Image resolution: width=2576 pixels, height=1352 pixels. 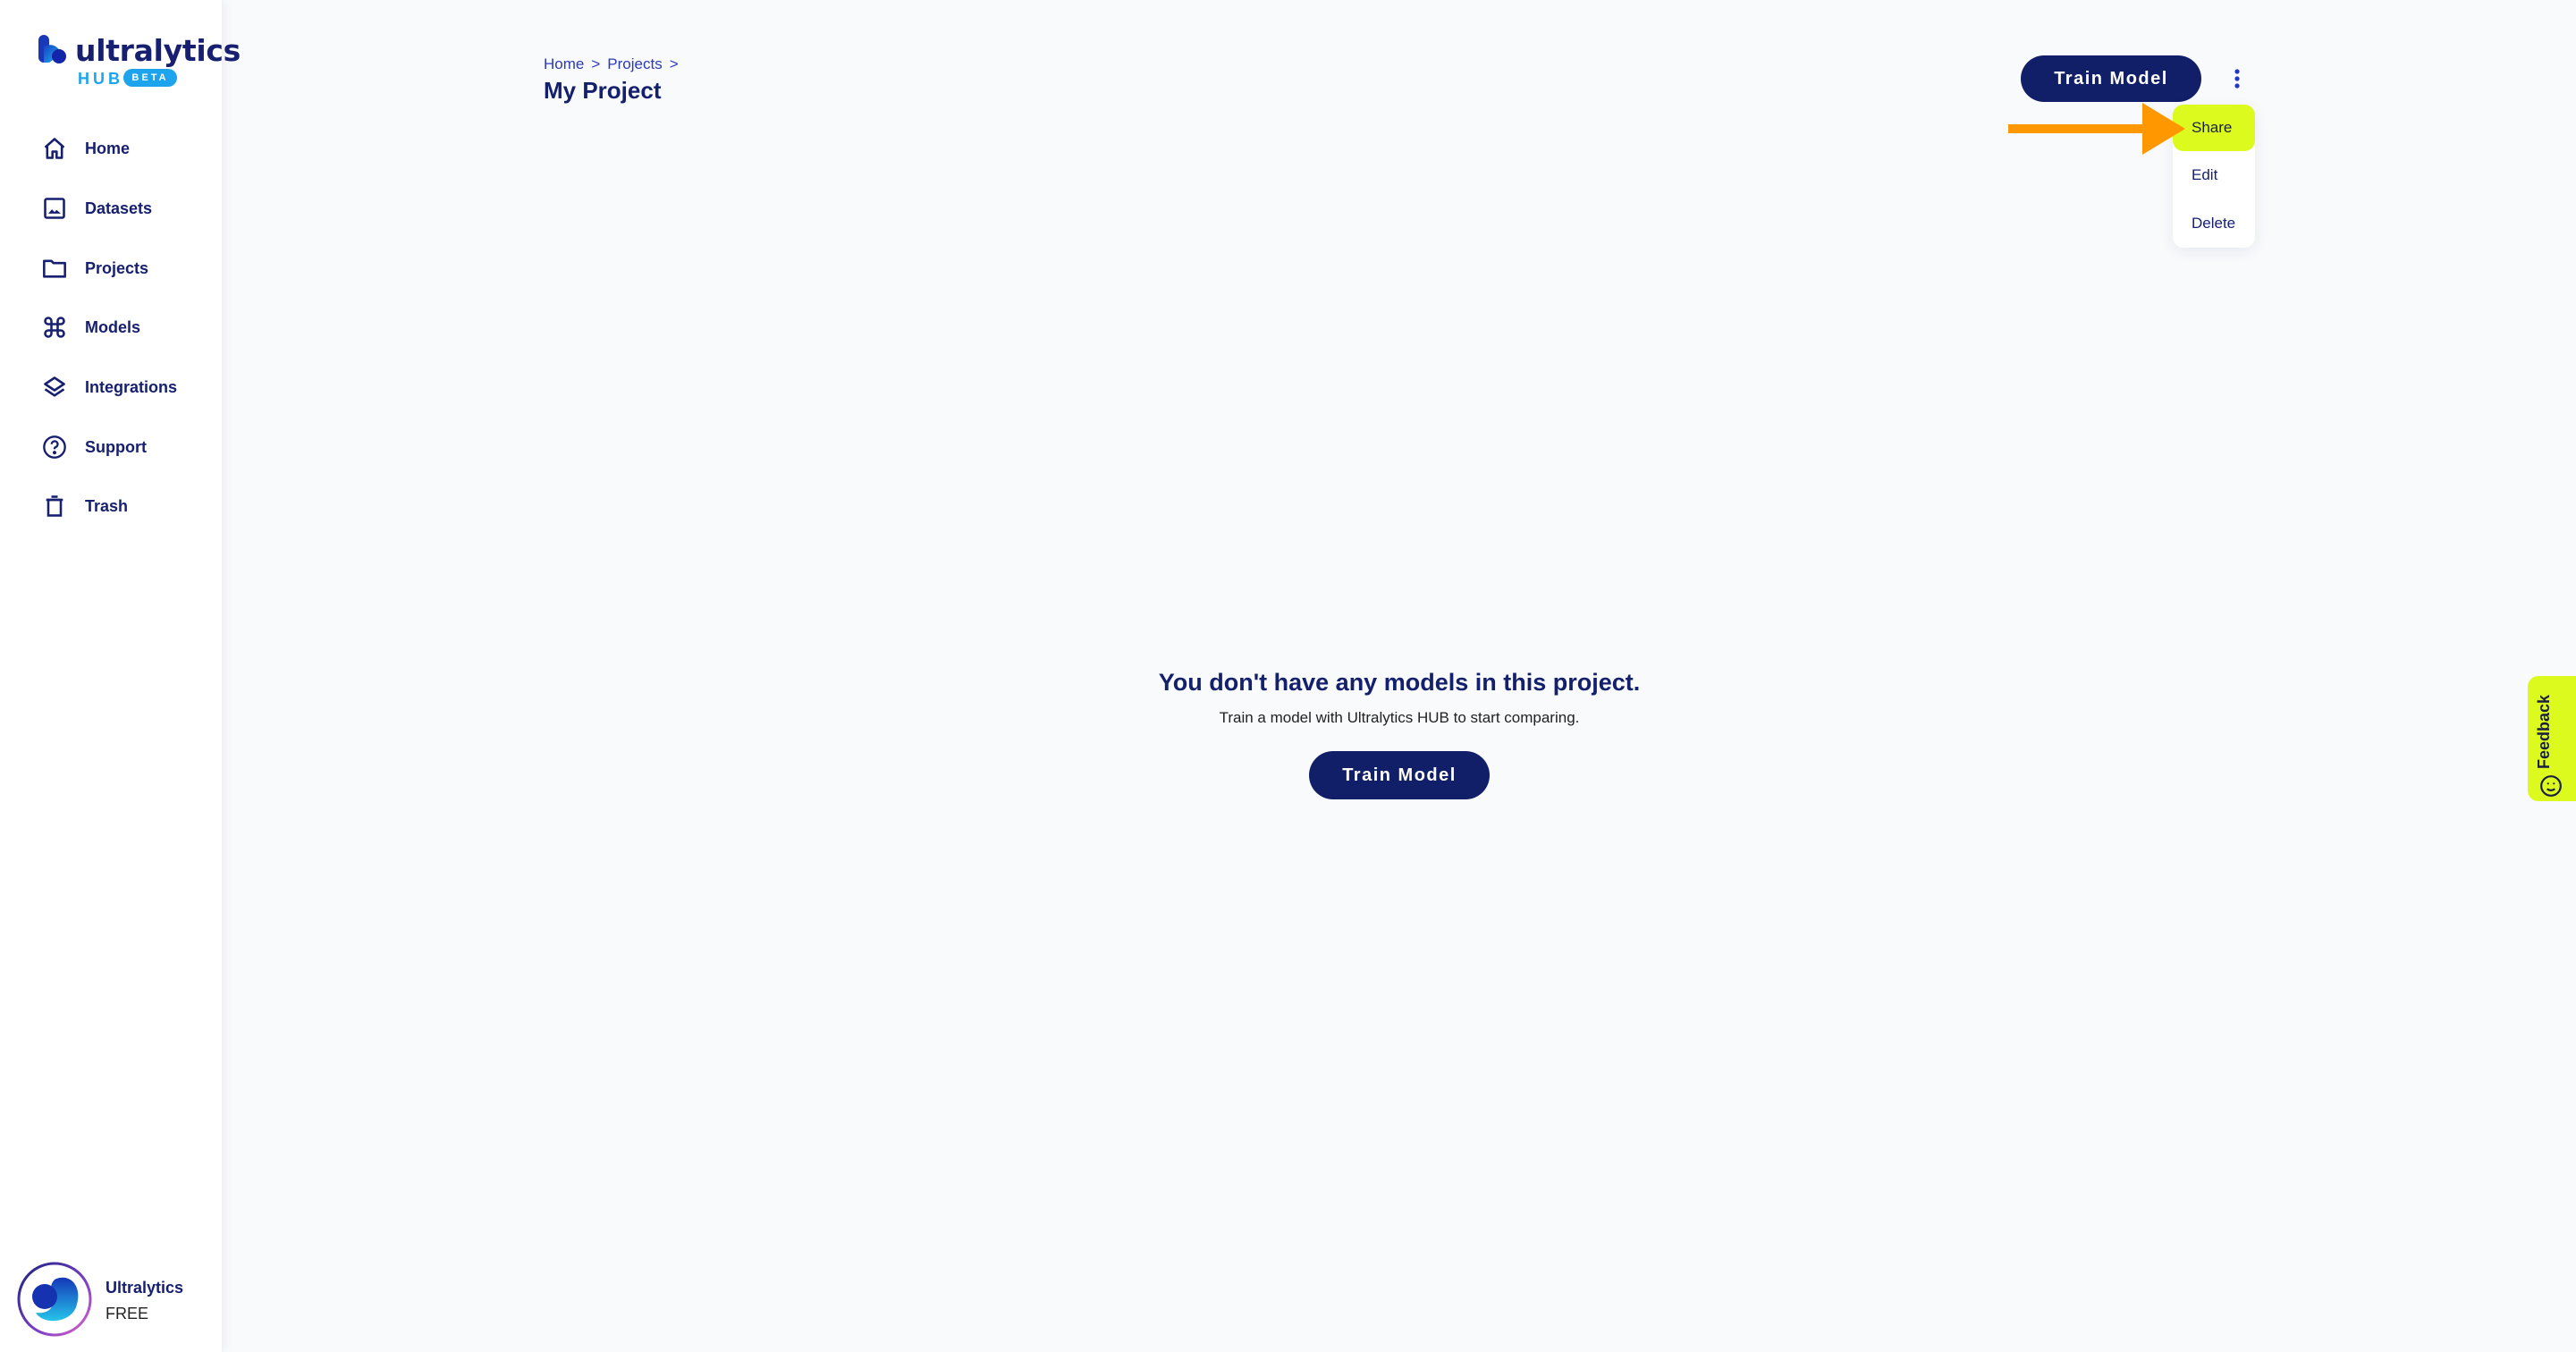 What do you see at coordinates (2214, 128) in the screenshot?
I see `menu-item-share: Share` at bounding box center [2214, 128].